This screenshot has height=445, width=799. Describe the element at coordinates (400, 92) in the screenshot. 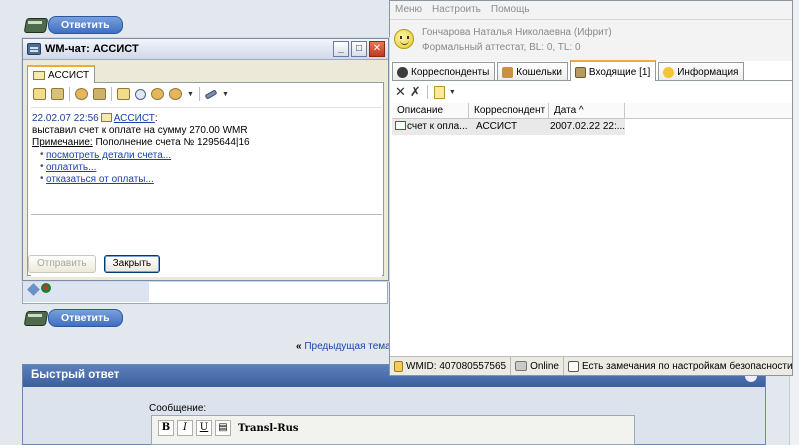

I see `delete-icon: ✕` at that location.